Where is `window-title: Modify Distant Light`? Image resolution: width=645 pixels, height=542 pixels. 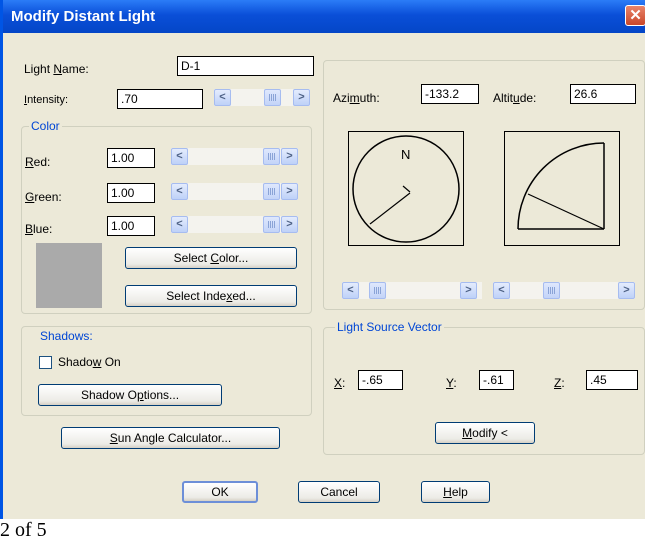 window-title: Modify Distant Light is located at coordinates (83, 16).